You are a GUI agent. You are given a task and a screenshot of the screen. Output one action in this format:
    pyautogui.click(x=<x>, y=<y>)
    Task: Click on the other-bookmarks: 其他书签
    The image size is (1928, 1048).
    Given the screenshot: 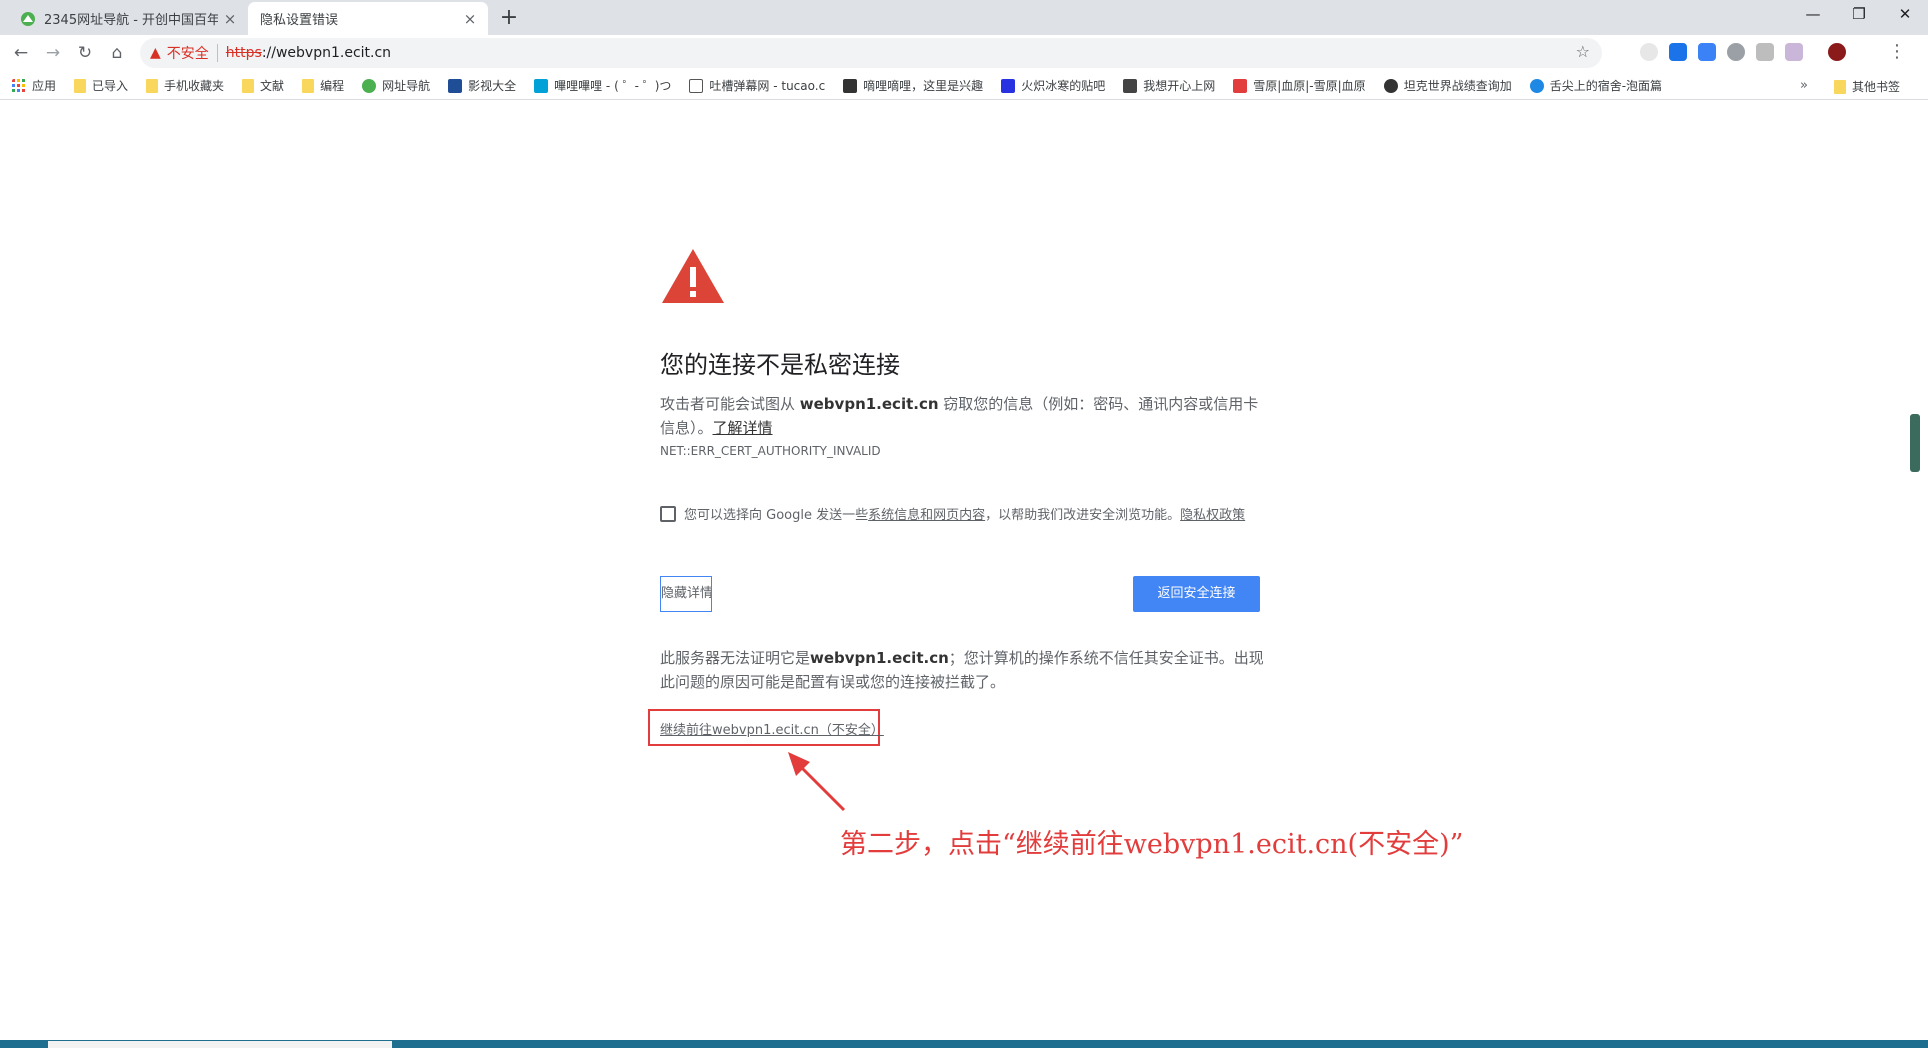 What is the action you would take?
    pyautogui.click(x=1867, y=86)
    